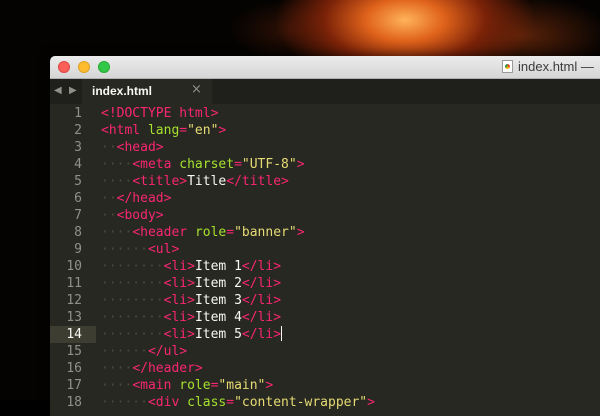  I want to click on code-token-tag: <ul>, so click(163, 249).